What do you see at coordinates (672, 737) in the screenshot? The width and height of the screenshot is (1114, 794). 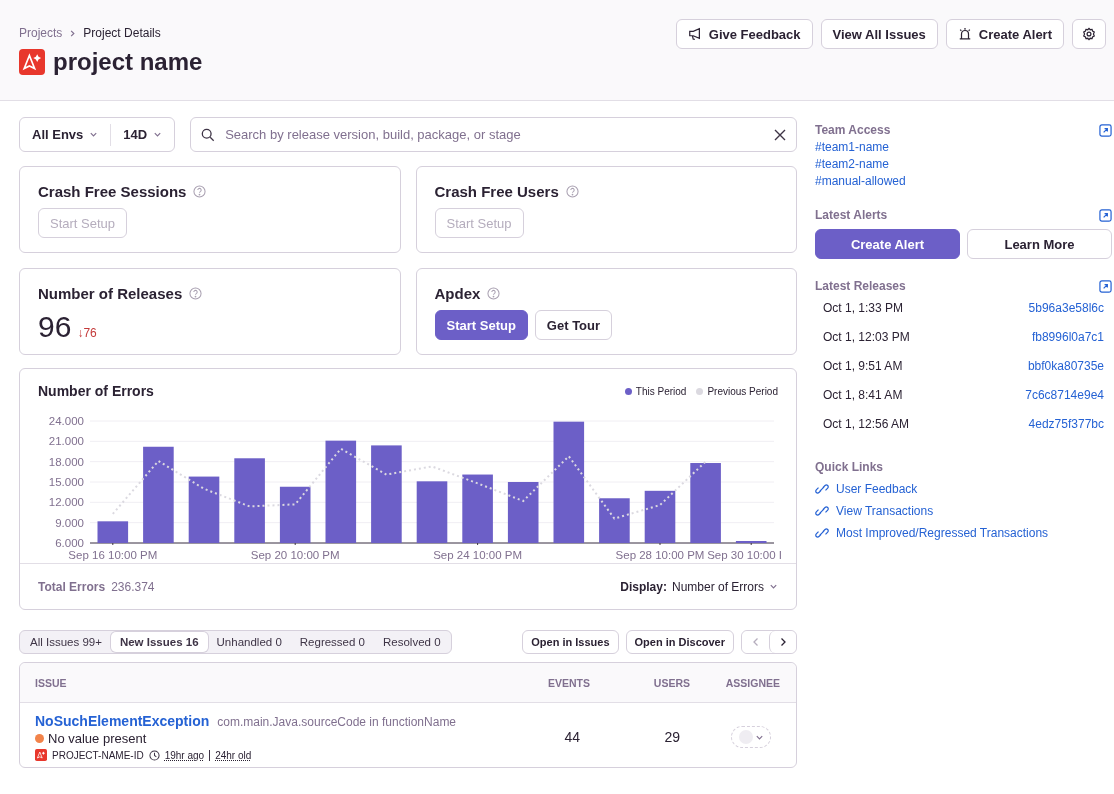 I see `users-count: 29` at bounding box center [672, 737].